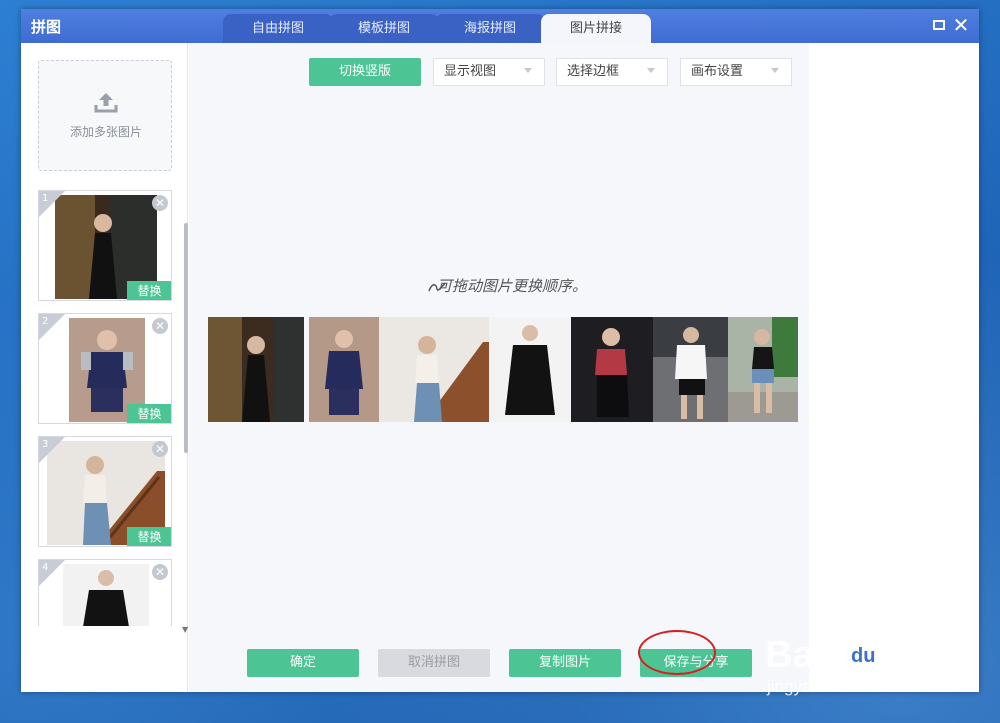  Describe the element at coordinates (45, 444) in the screenshot. I see `item-number: 3` at that location.